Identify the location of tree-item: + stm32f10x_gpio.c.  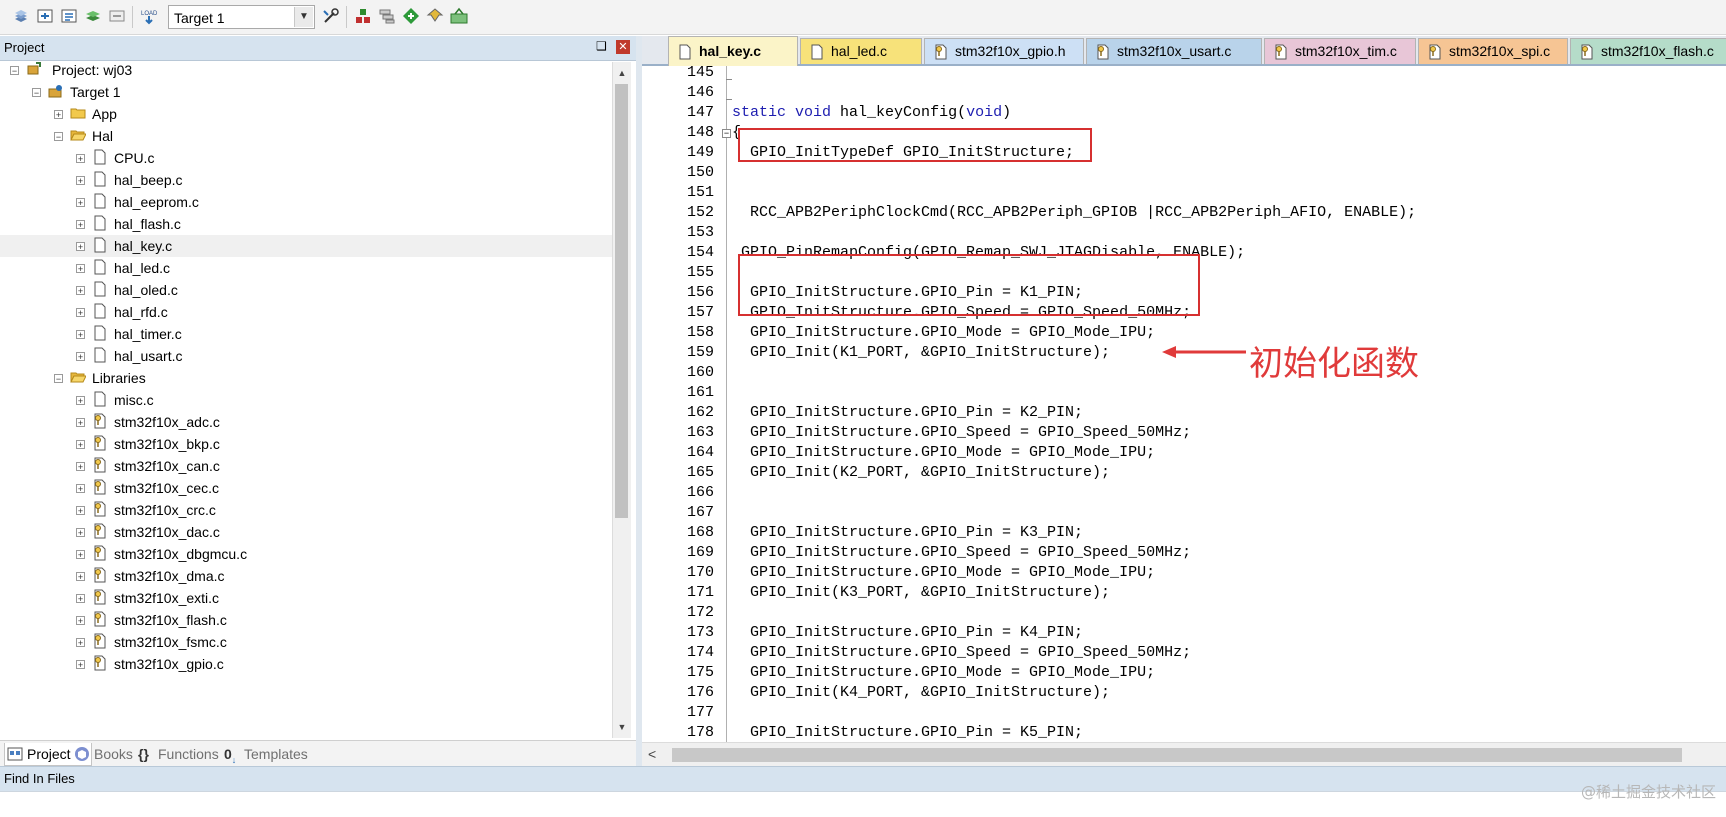
(306, 664).